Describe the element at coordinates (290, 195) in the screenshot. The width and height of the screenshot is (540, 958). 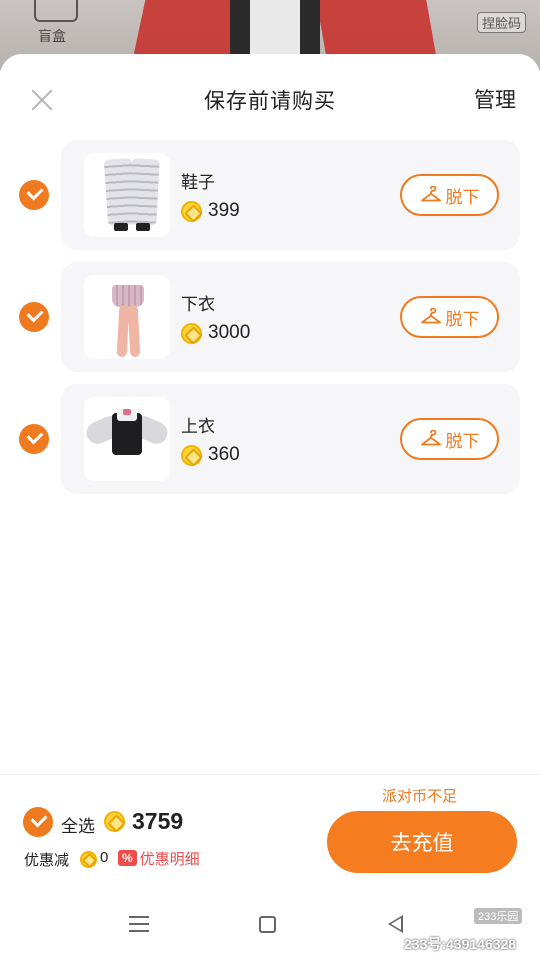
I see `item-card: 鞋子 399 脱下` at that location.